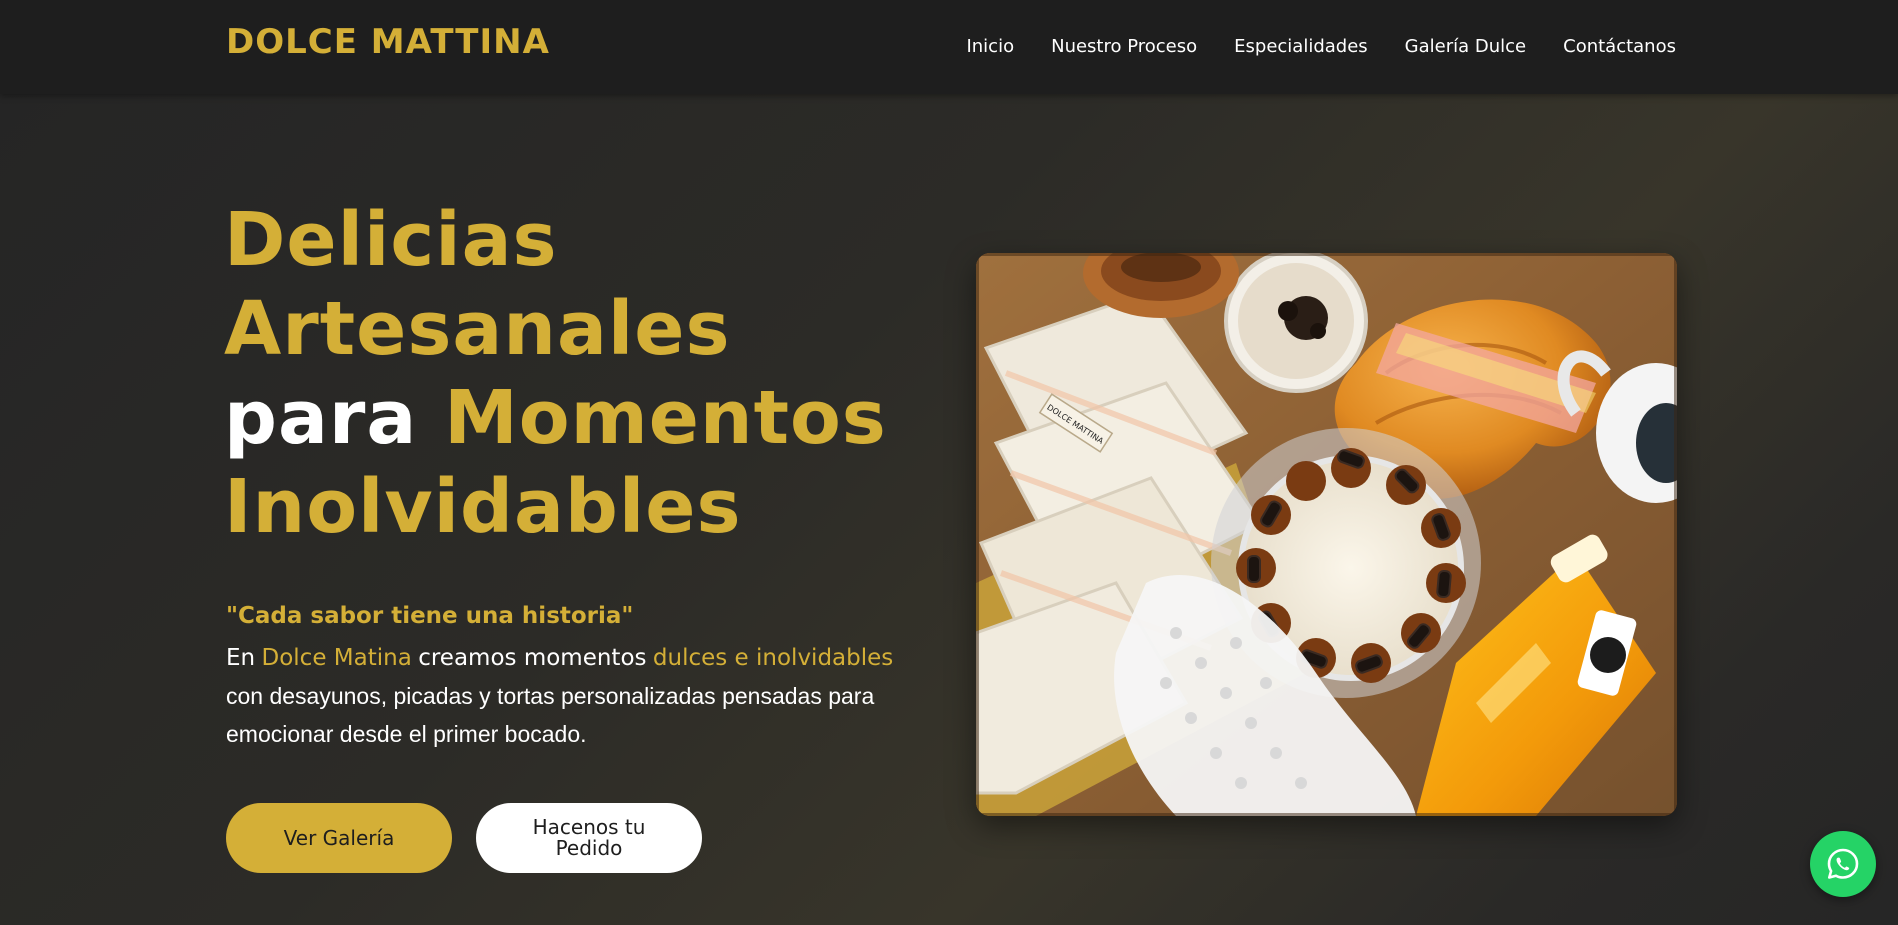 The image size is (1898, 925). I want to click on whatsapp-icon, so click(1843, 863).